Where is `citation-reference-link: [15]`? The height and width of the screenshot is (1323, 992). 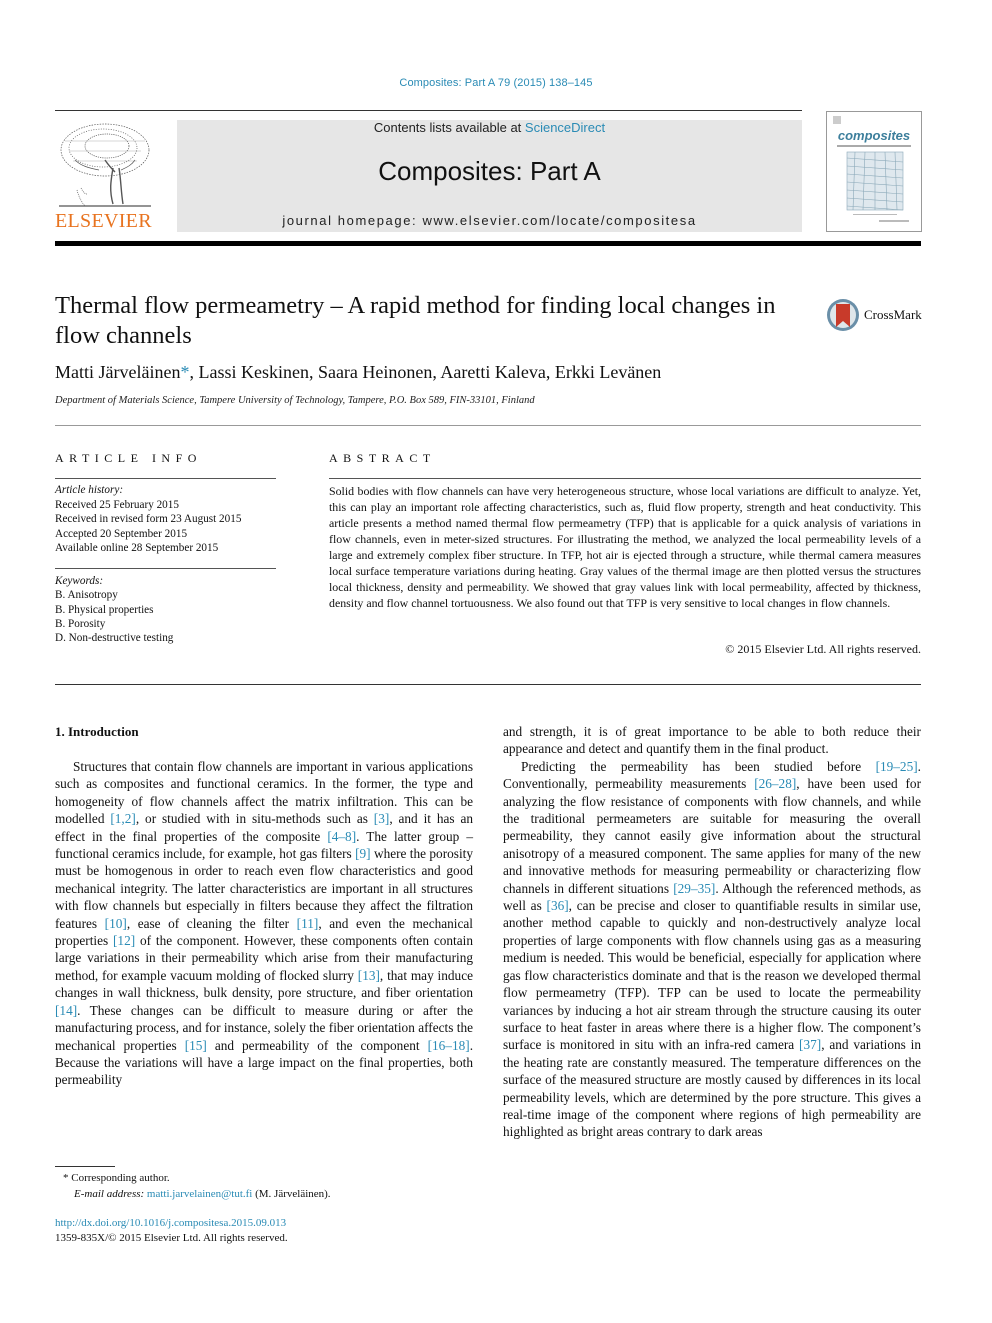 citation-reference-link: [15] is located at coordinates (196, 1045).